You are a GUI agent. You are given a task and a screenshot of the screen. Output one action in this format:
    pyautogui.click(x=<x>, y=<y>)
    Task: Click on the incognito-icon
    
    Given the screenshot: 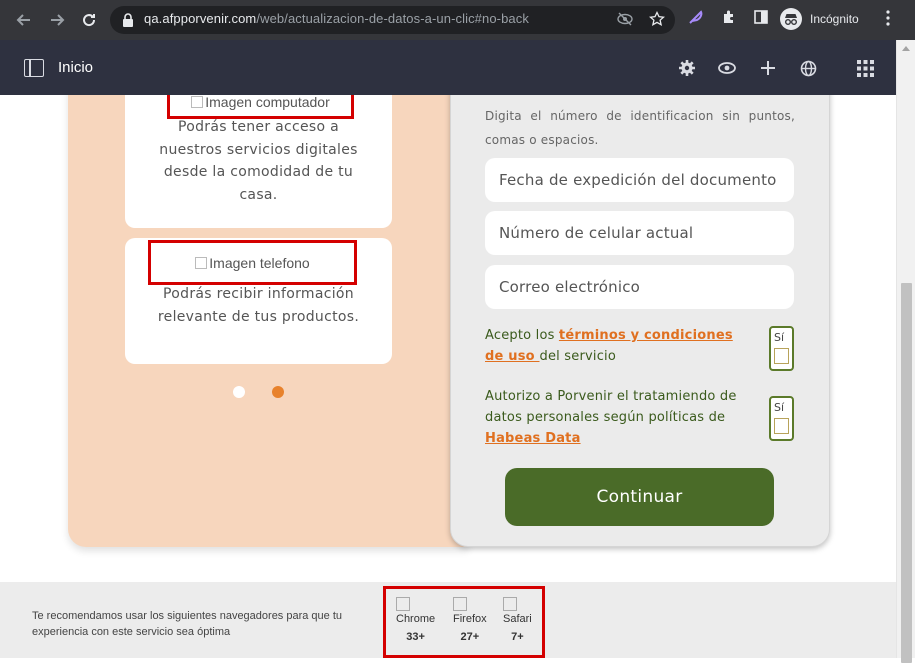 What is the action you would take?
    pyautogui.click(x=791, y=19)
    